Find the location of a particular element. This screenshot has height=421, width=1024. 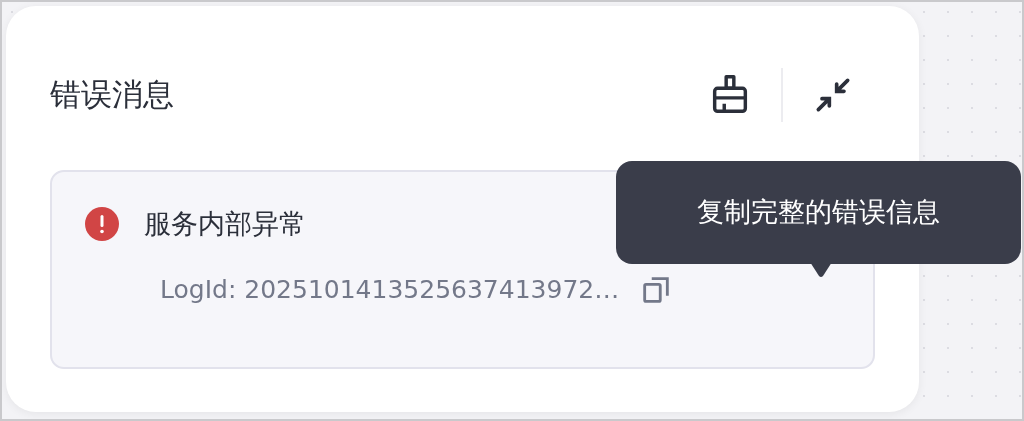

panel-title: 错误消息 is located at coordinates (112, 95).